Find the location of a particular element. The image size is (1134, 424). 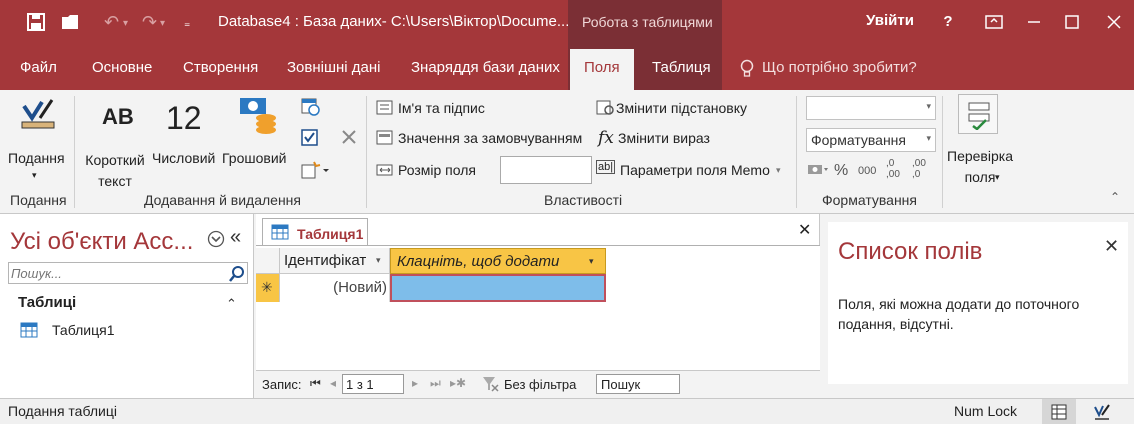

currency-format-icon is located at coordinates (818, 170).